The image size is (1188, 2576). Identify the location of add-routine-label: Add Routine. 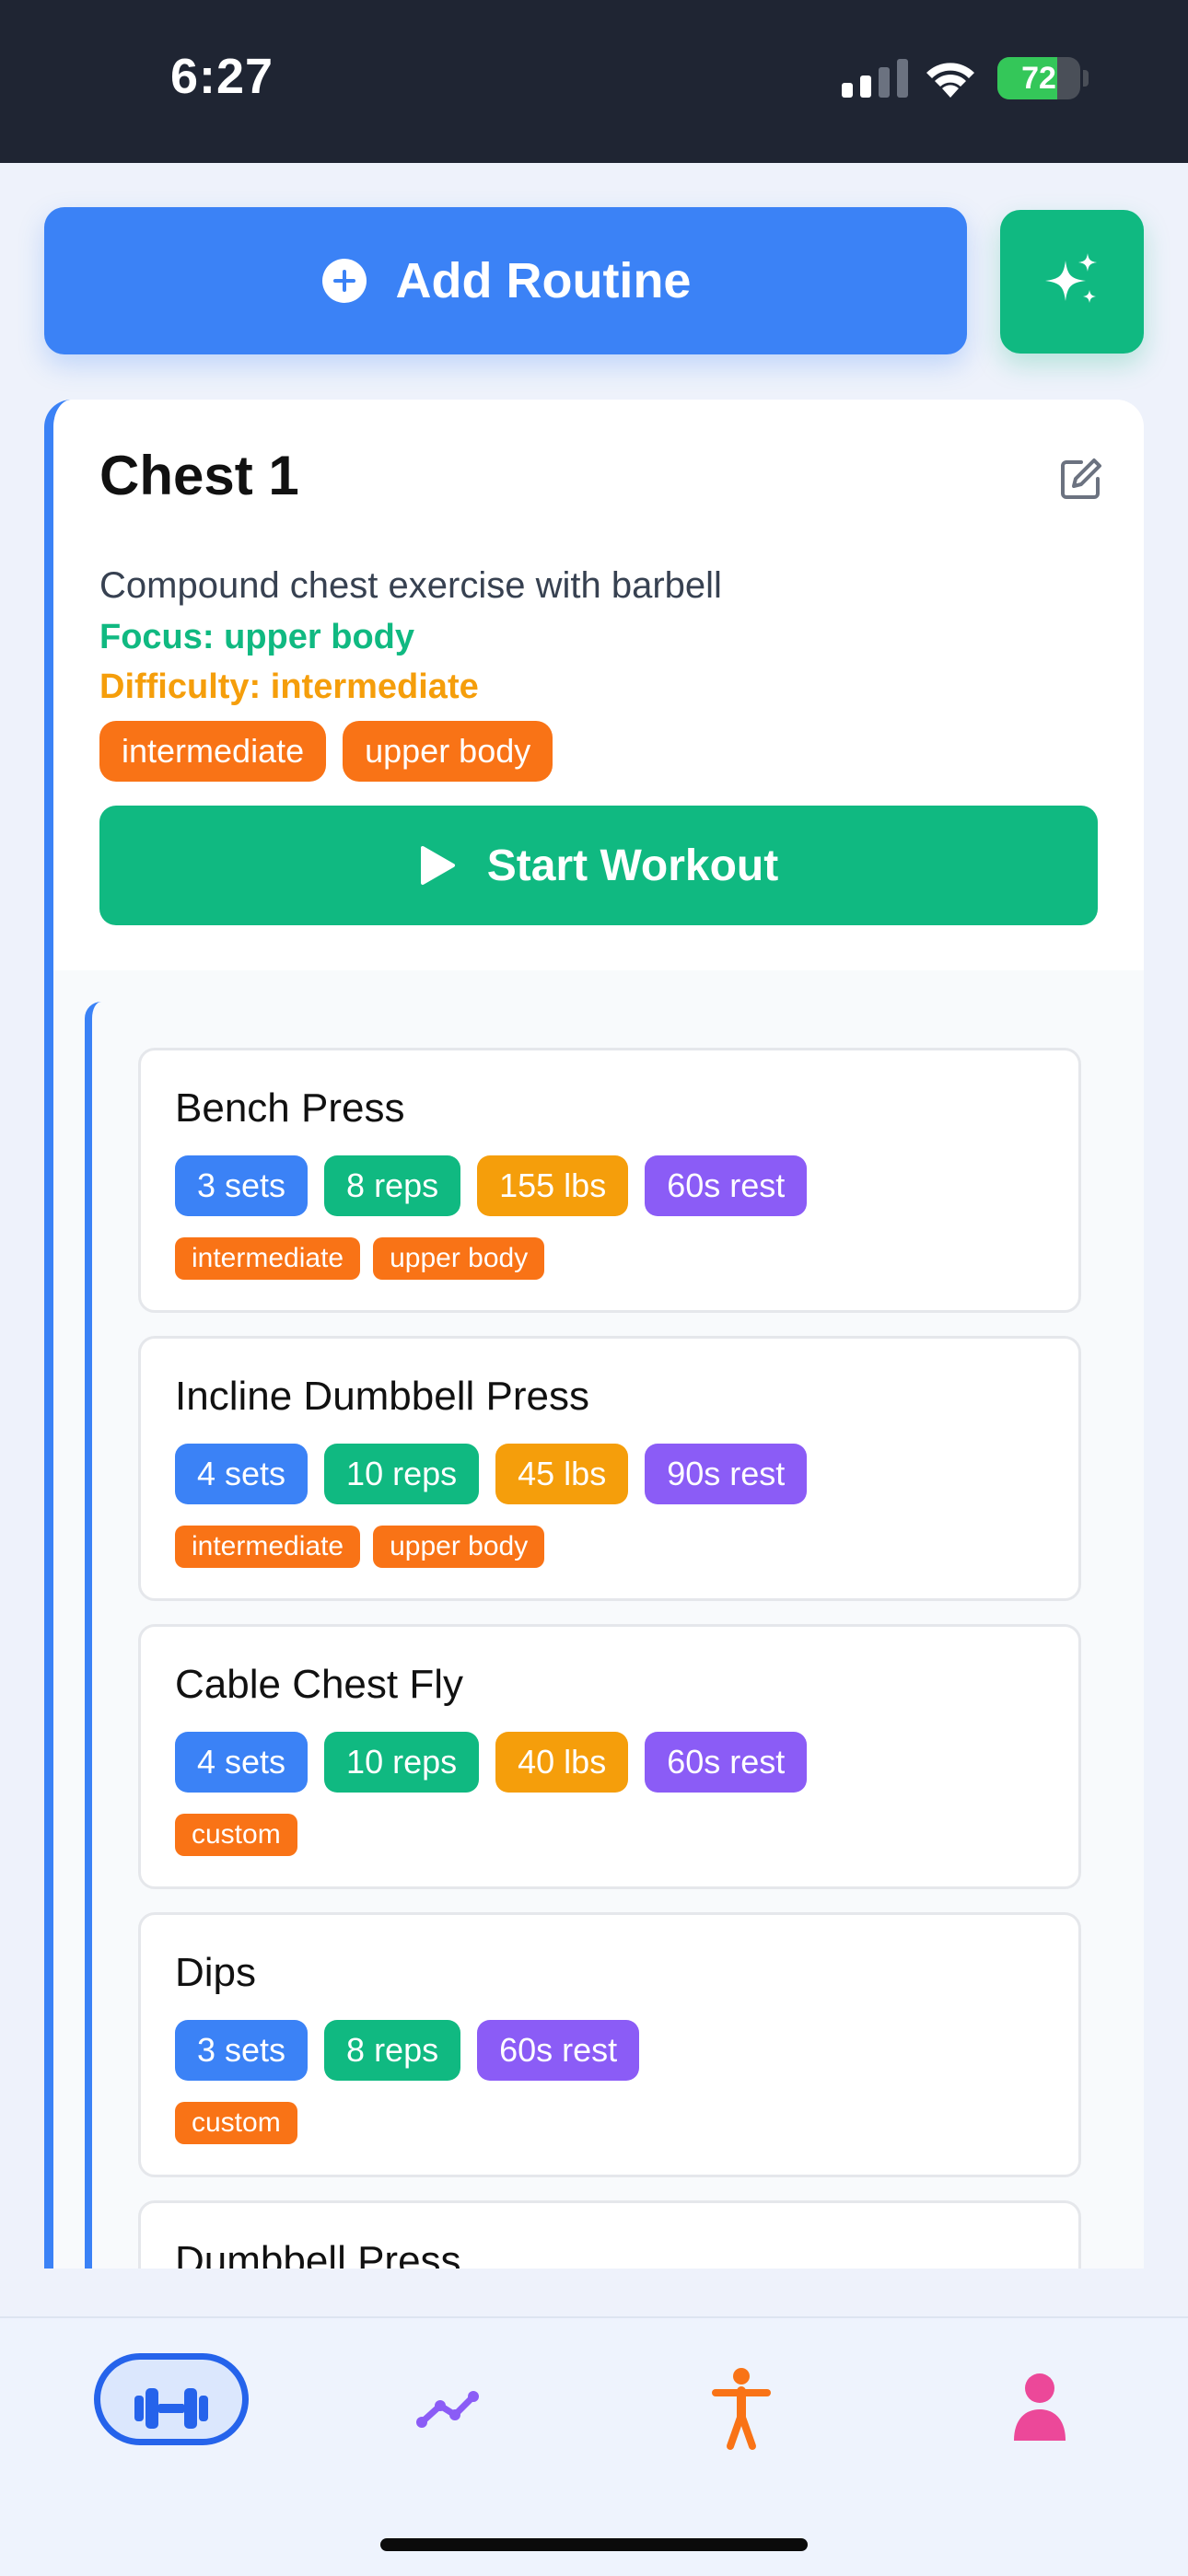
(543, 280).